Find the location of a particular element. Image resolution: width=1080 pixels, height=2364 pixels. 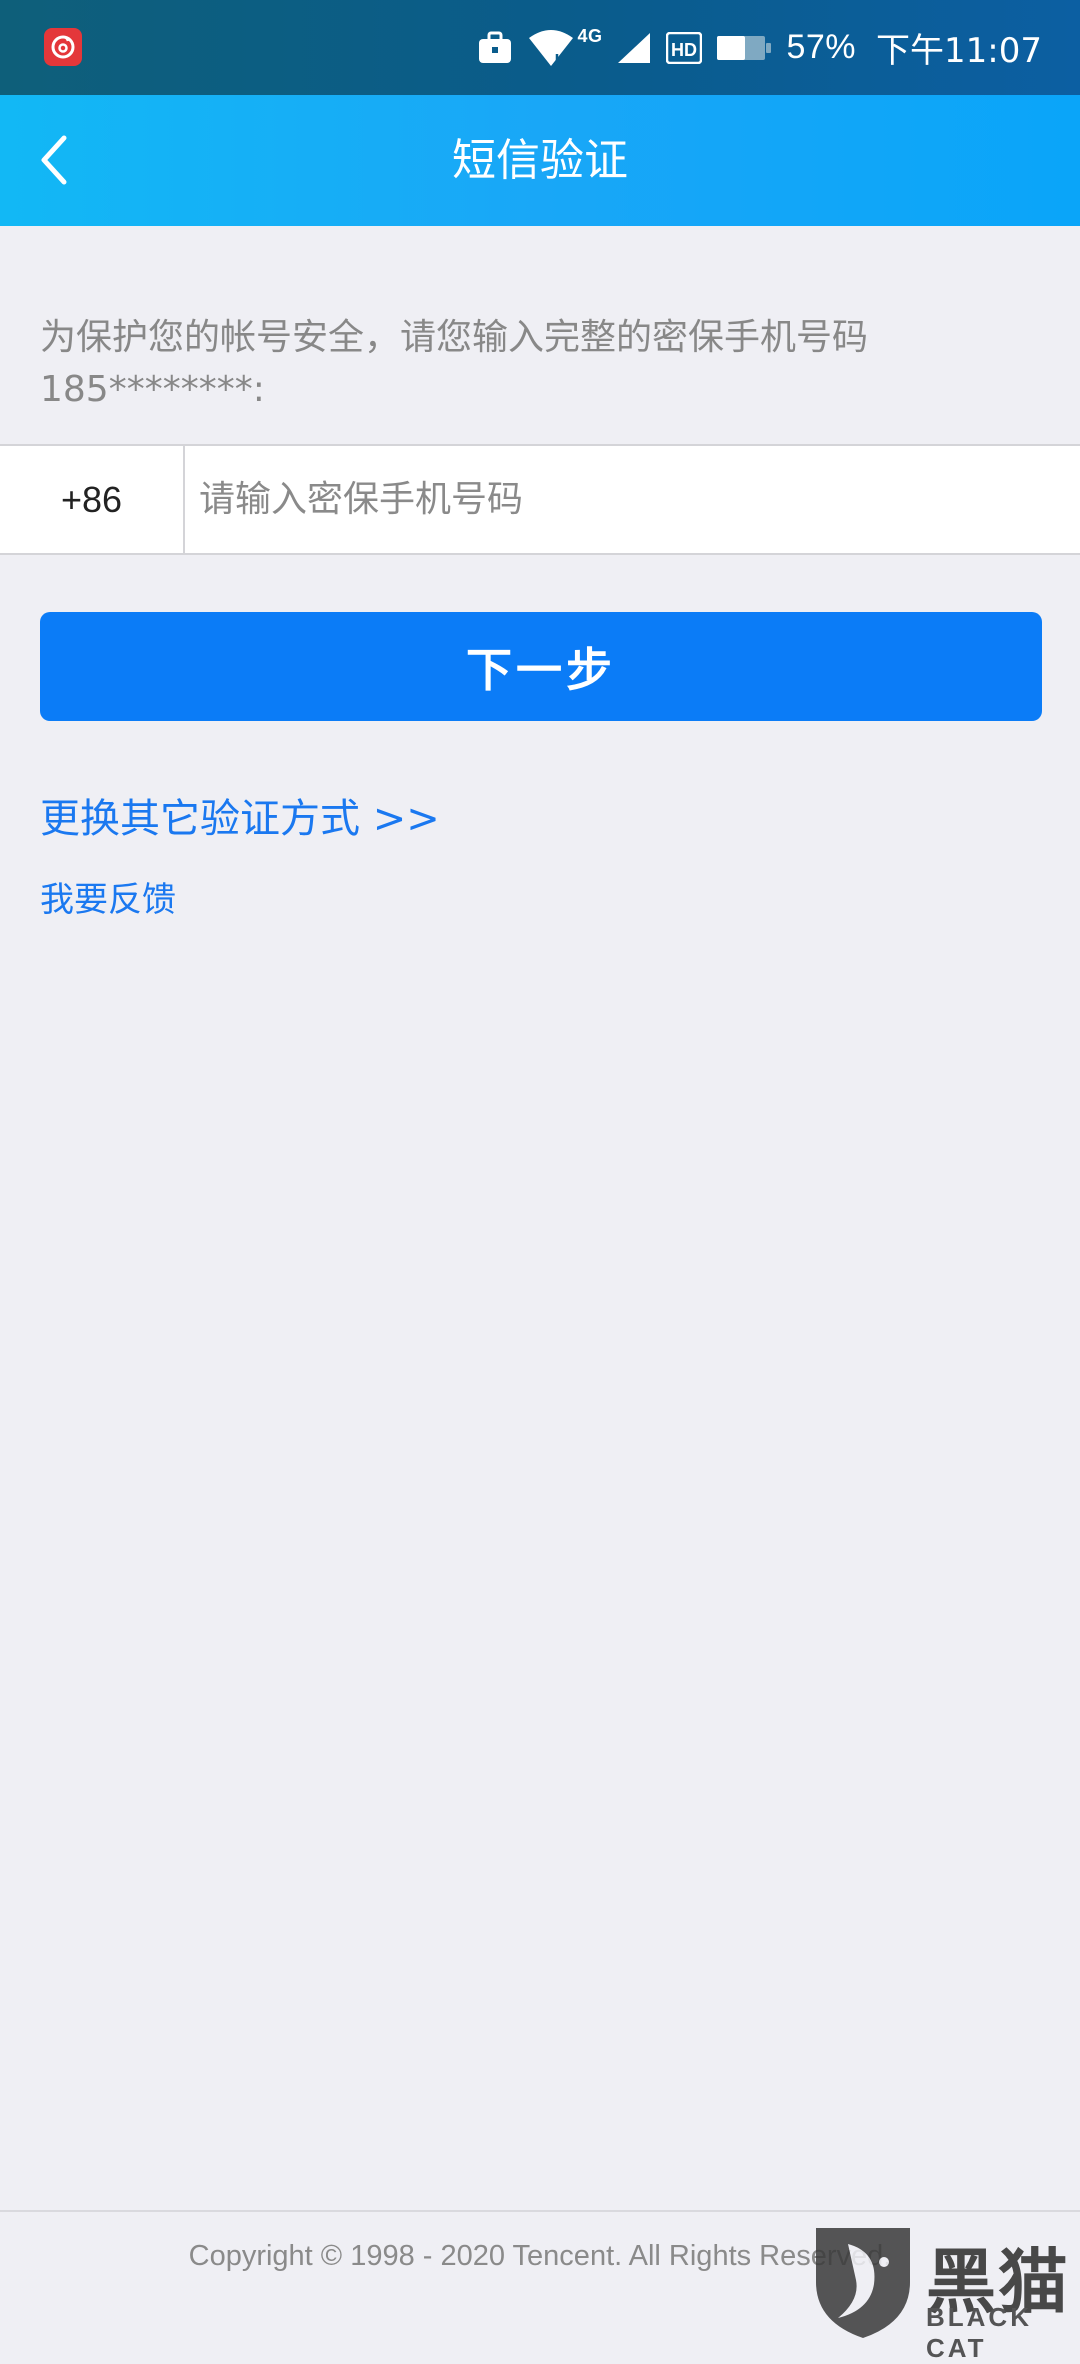

wifi-icon is located at coordinates (551, 48).